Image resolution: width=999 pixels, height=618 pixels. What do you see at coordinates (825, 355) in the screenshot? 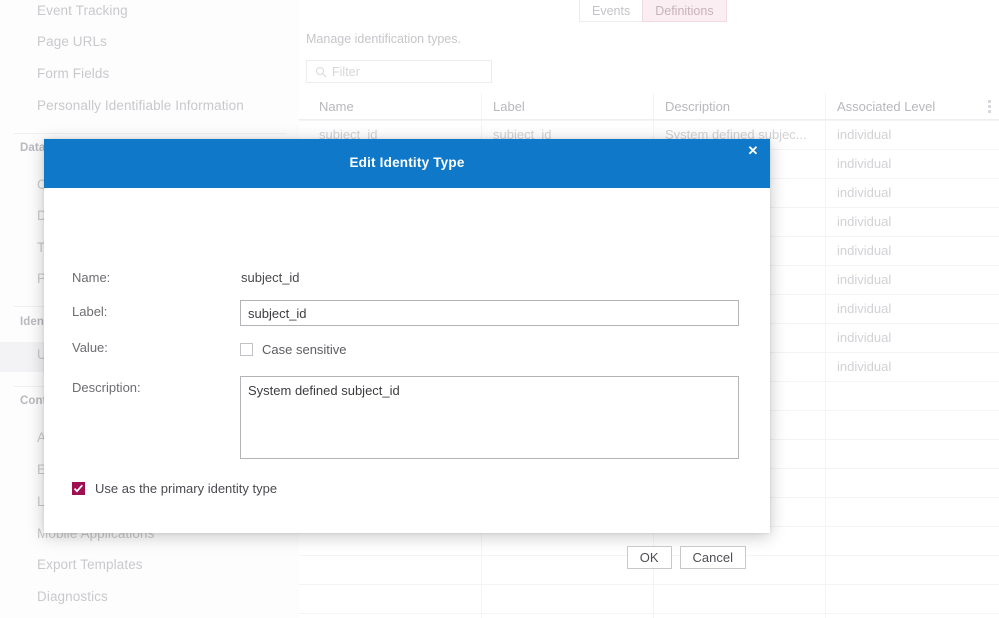
I see `table-column-divider` at bounding box center [825, 355].